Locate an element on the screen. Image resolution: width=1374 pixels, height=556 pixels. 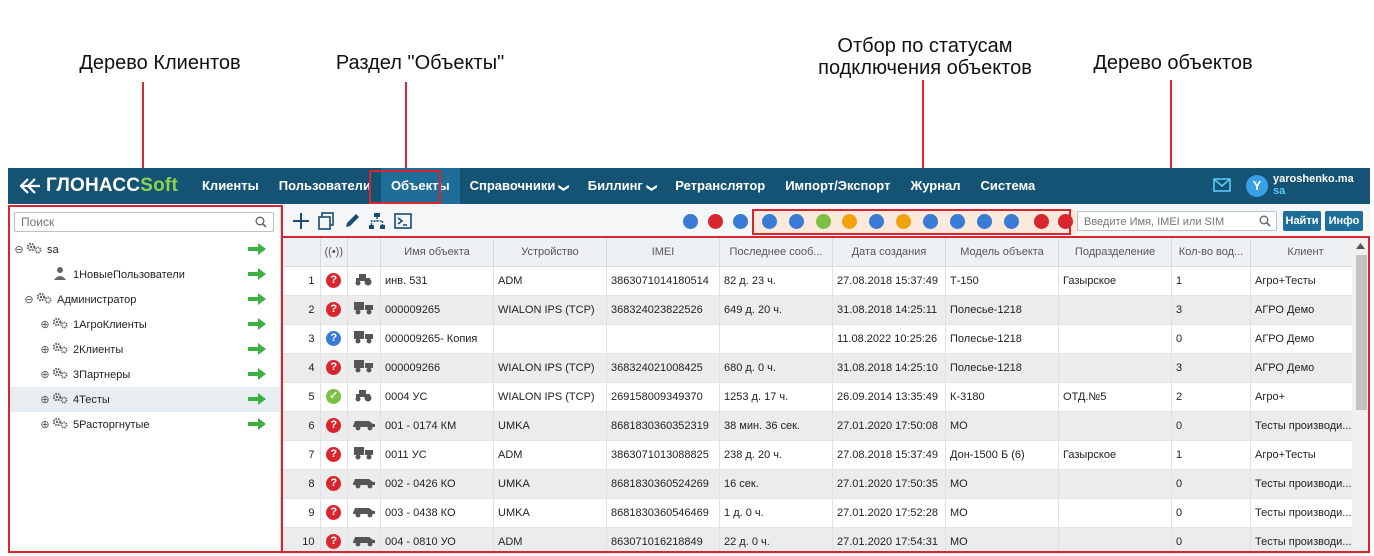
brand-logo: ГЛОНАСС Soft is located at coordinates (98, 186).